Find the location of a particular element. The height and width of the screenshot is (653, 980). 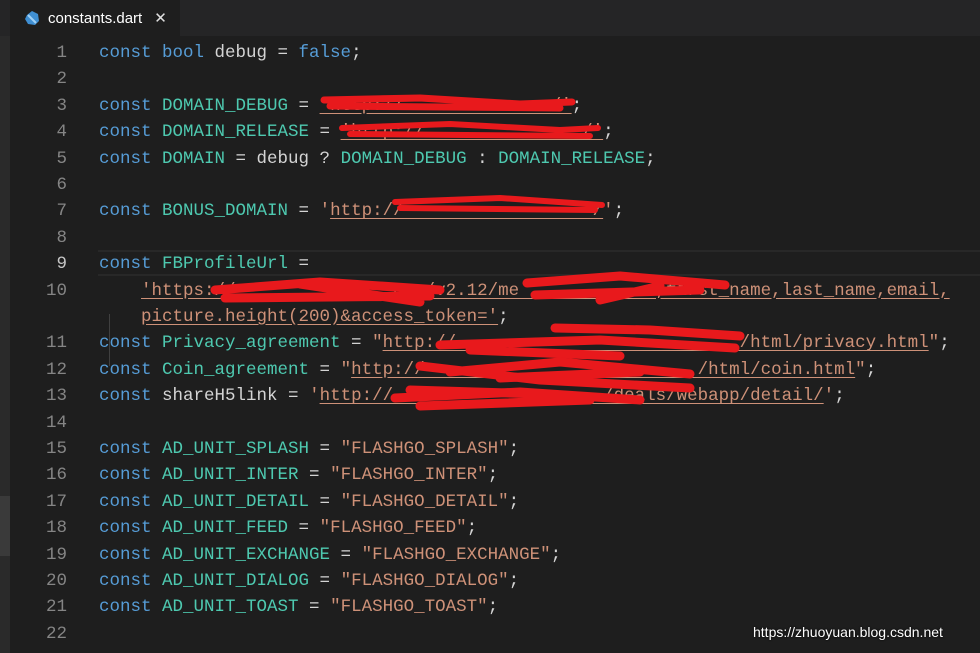

token-ty: BONUS_DOMAIN is located at coordinates (225, 211).